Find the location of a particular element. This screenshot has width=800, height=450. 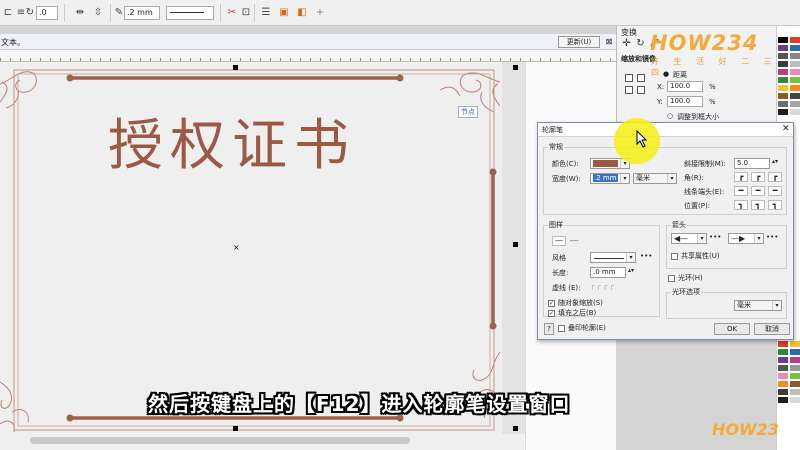

rotation-input: .0 is located at coordinates (47, 13).